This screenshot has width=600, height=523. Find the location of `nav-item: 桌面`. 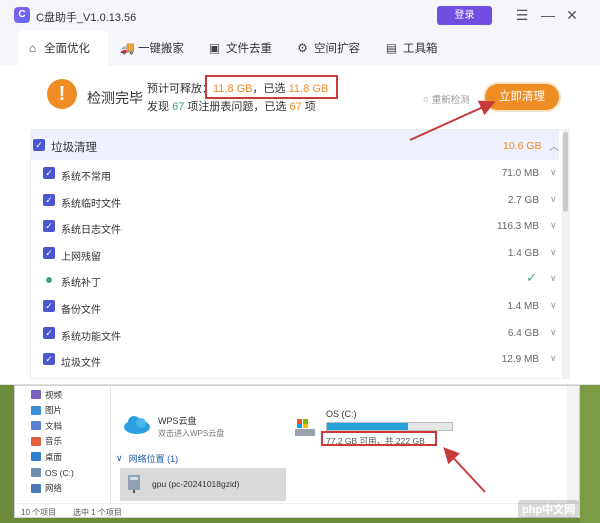

nav-item: 桌面 is located at coordinates (46, 456).